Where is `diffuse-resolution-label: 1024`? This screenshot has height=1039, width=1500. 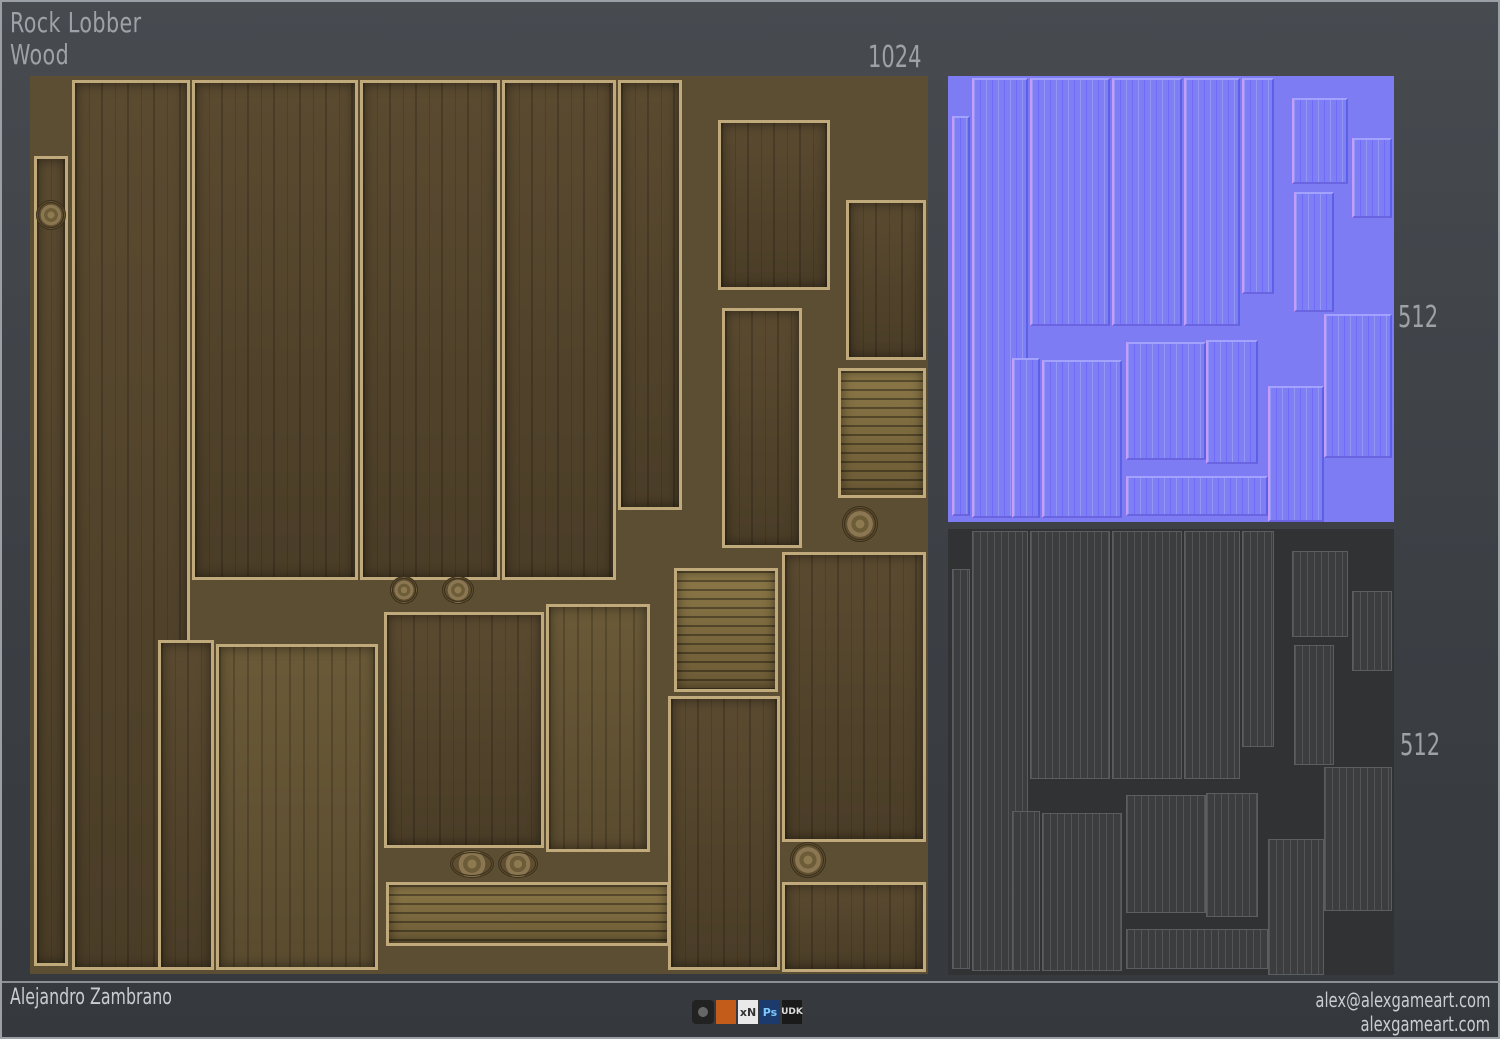 diffuse-resolution-label: 1024 is located at coordinates (895, 57).